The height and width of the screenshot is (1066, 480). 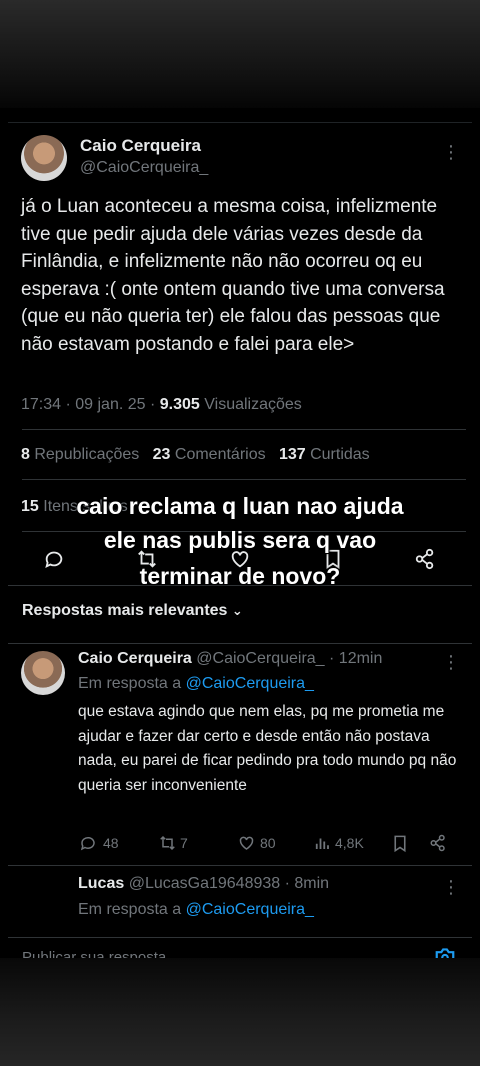 What do you see at coordinates (451, 152) in the screenshot?
I see `more-options-icon: ⋮` at bounding box center [451, 152].